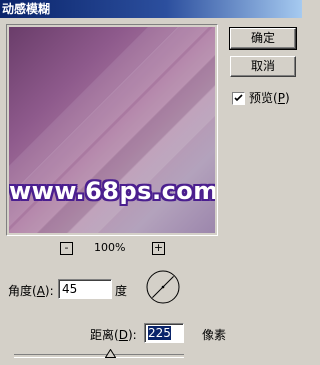  What do you see at coordinates (158, 248) in the screenshot?
I see `zoom-in-button: +` at bounding box center [158, 248].